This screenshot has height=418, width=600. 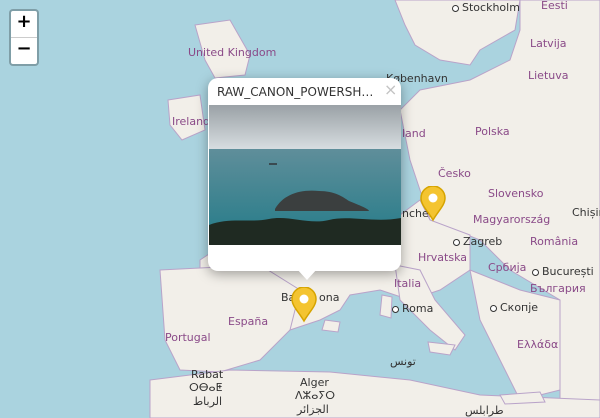 I want to click on zoom-control: + −, so click(x=24, y=37).